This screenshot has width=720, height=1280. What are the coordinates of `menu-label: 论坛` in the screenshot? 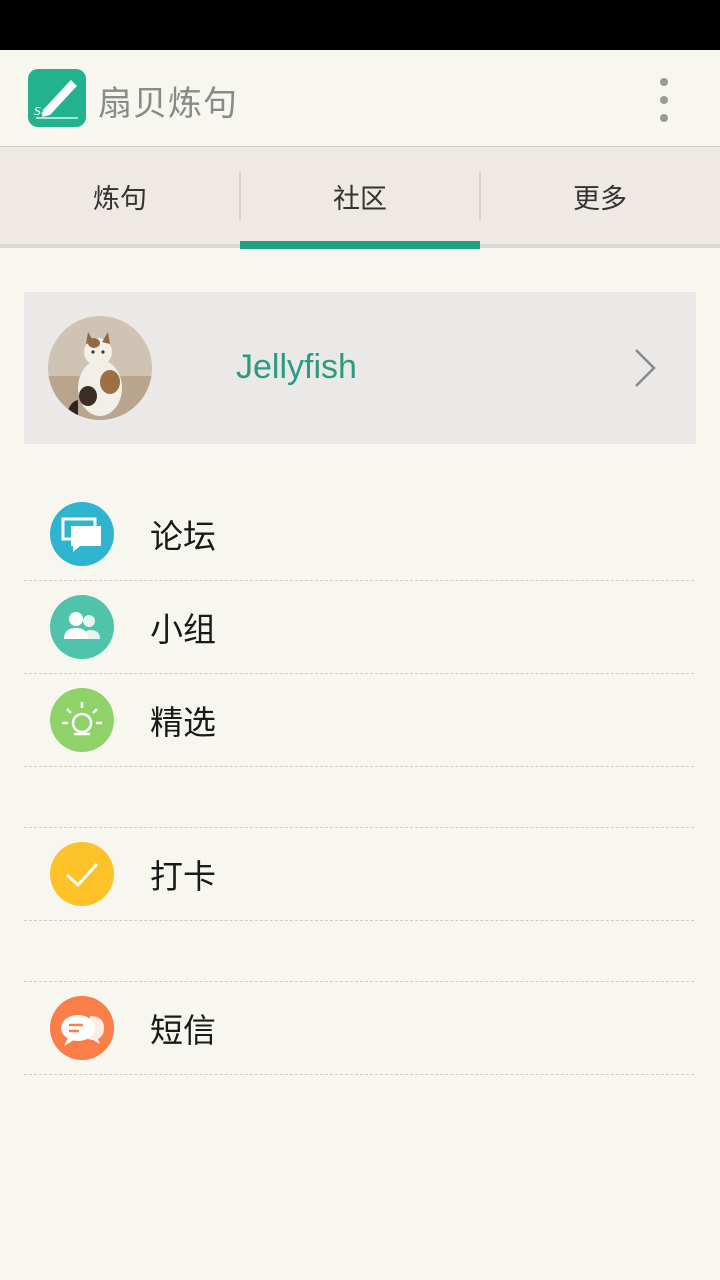 It's located at (183, 536).